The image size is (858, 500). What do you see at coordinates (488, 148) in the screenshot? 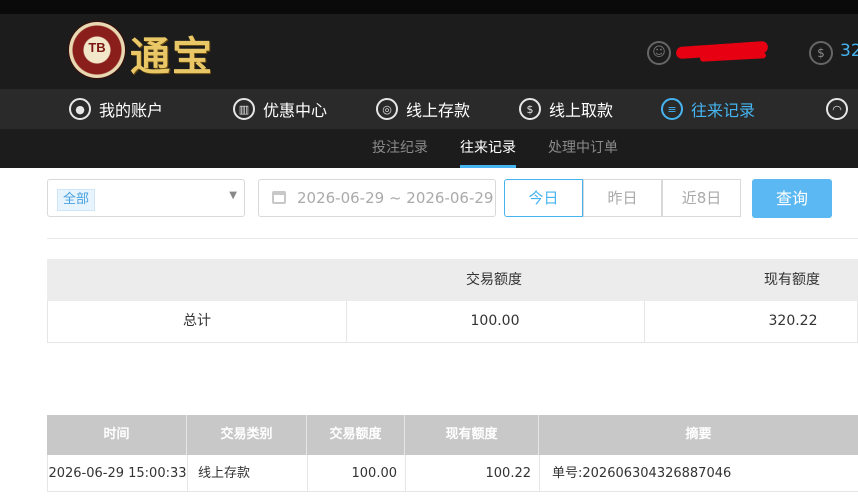
I see `tab-transaction-records: 往来记录` at bounding box center [488, 148].